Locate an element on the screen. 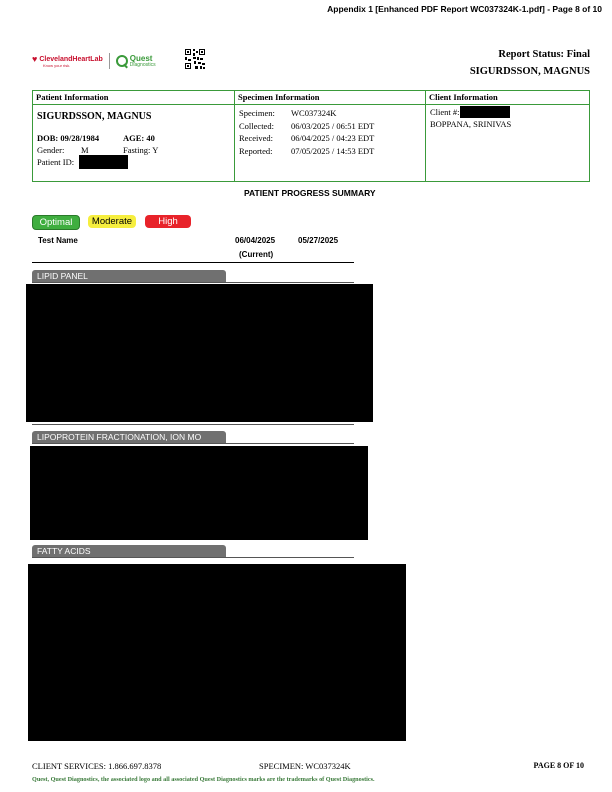 Image resolution: width=612 pixels, height=792 pixels. legend-moderate: Moderate is located at coordinates (112, 221).